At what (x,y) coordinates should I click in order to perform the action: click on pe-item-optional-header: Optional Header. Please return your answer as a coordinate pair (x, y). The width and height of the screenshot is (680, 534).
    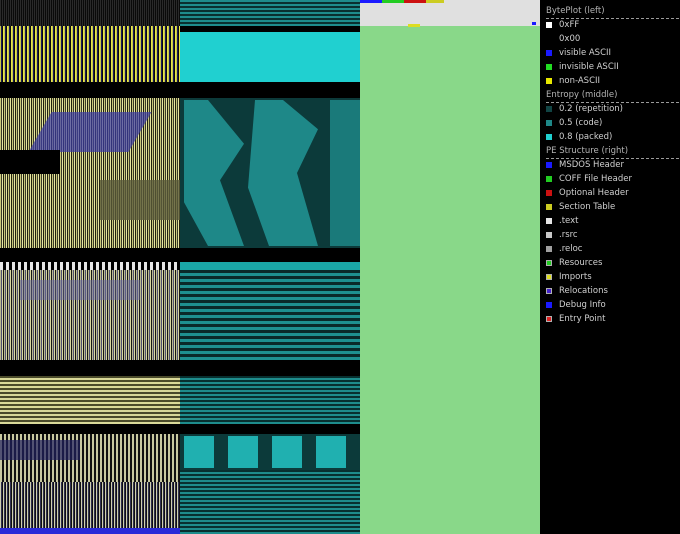
    Looking at the image, I should click on (587, 193).